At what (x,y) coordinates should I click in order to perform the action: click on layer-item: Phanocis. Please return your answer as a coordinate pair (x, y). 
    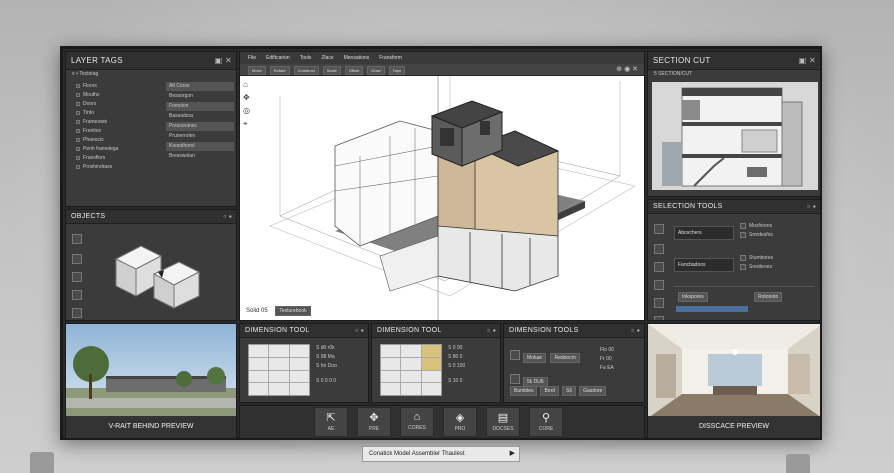
    Looking at the image, I should click on (120, 140).